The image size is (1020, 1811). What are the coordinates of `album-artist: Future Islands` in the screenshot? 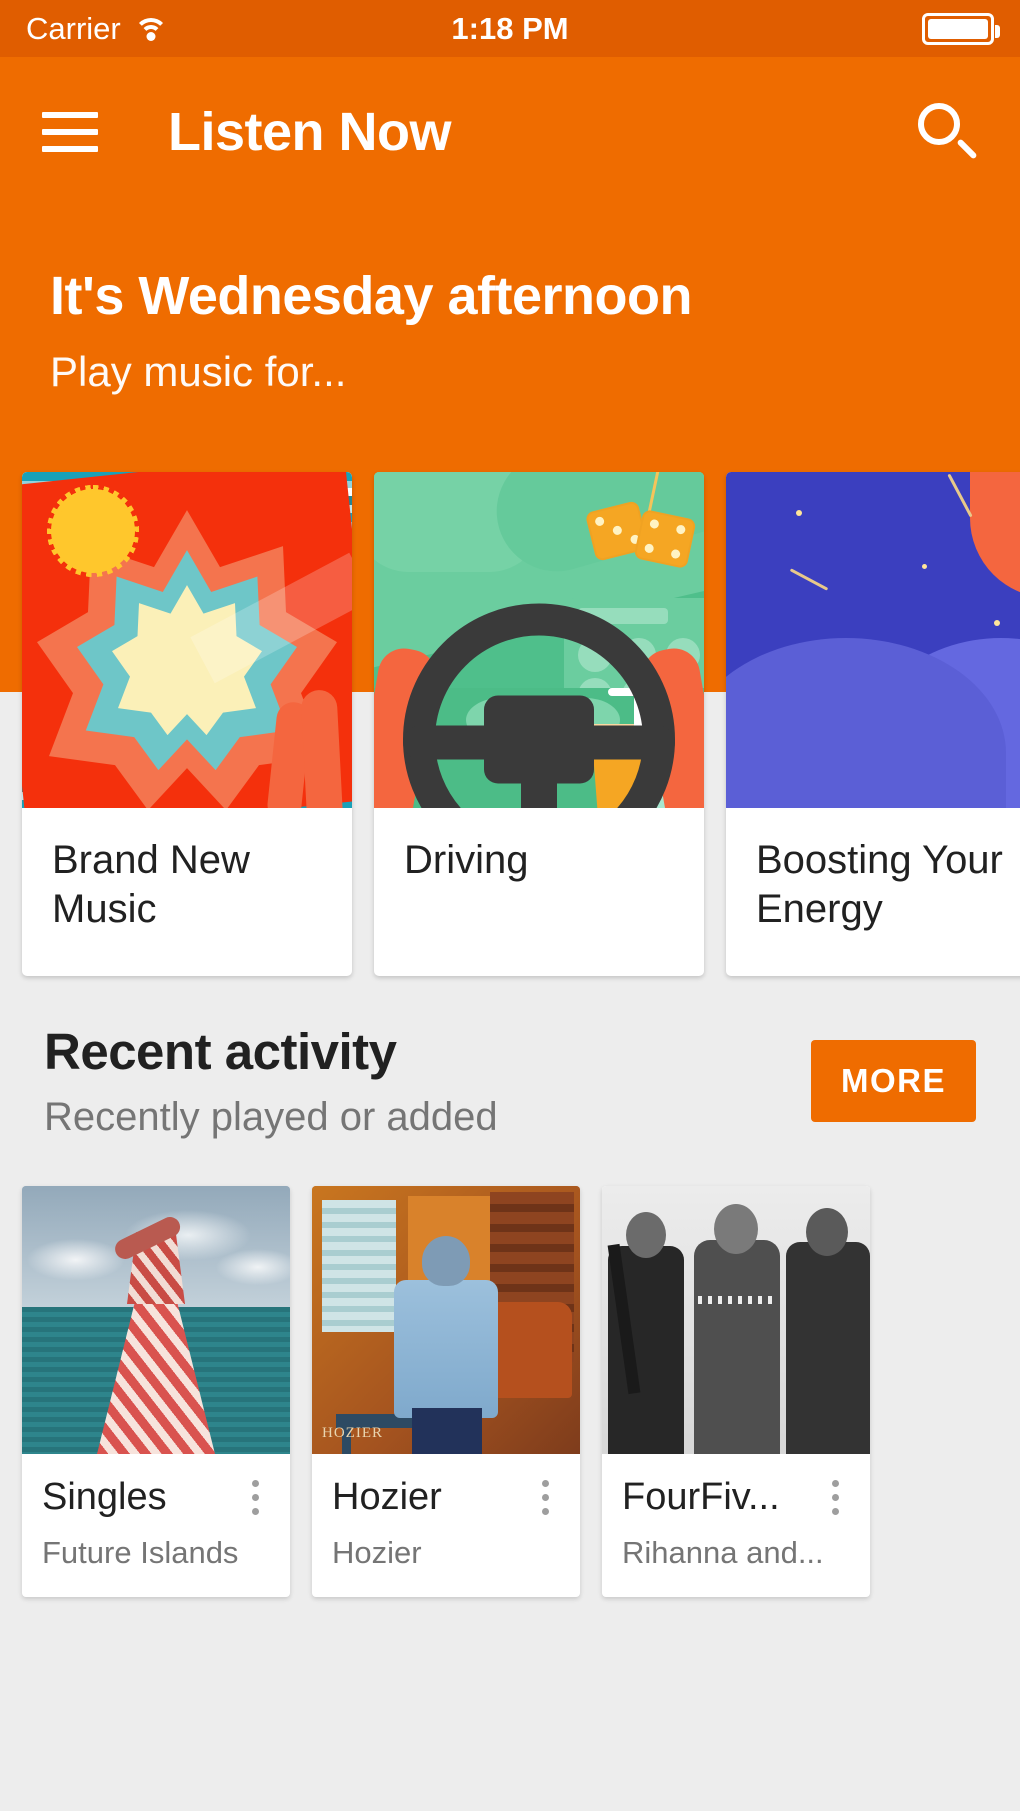 It's located at (140, 1552).